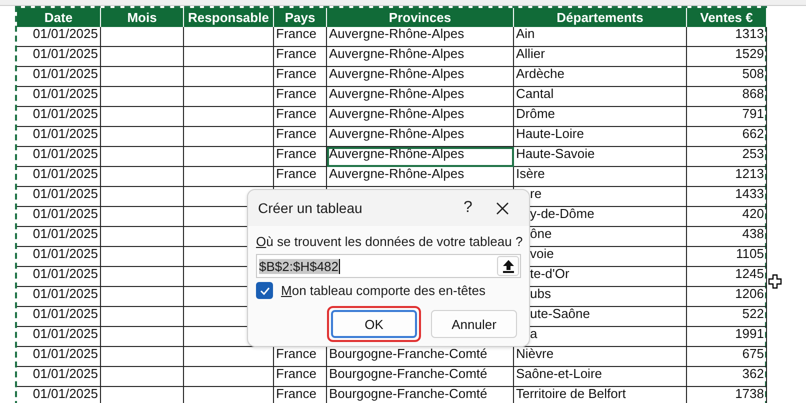 Image resolution: width=806 pixels, height=403 pixels. What do you see at coordinates (536, 114) in the screenshot?
I see `table-cell: Drôme` at bounding box center [536, 114].